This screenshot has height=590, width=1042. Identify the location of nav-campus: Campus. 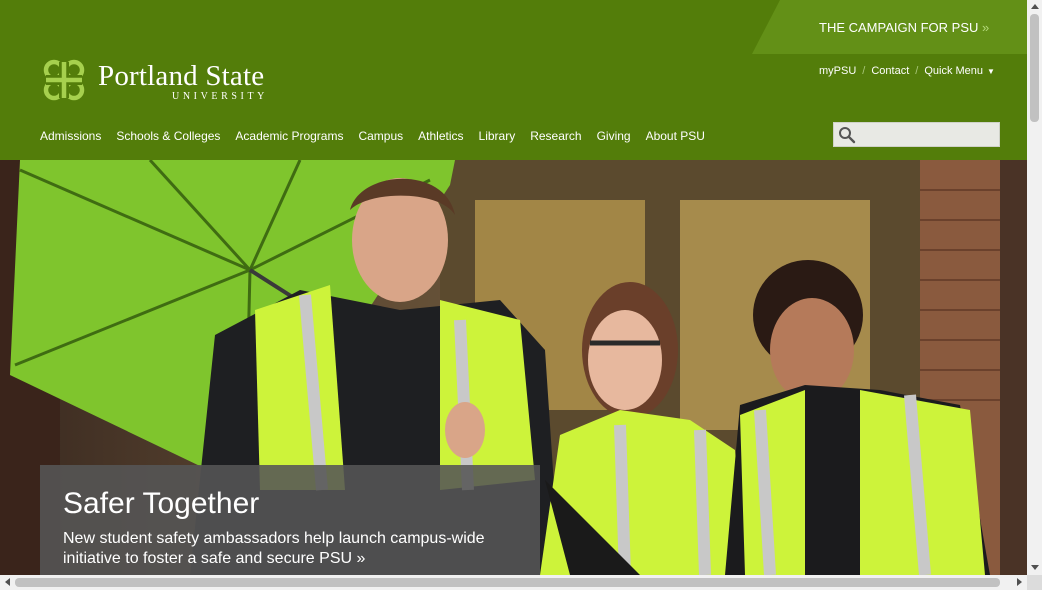
(380, 136).